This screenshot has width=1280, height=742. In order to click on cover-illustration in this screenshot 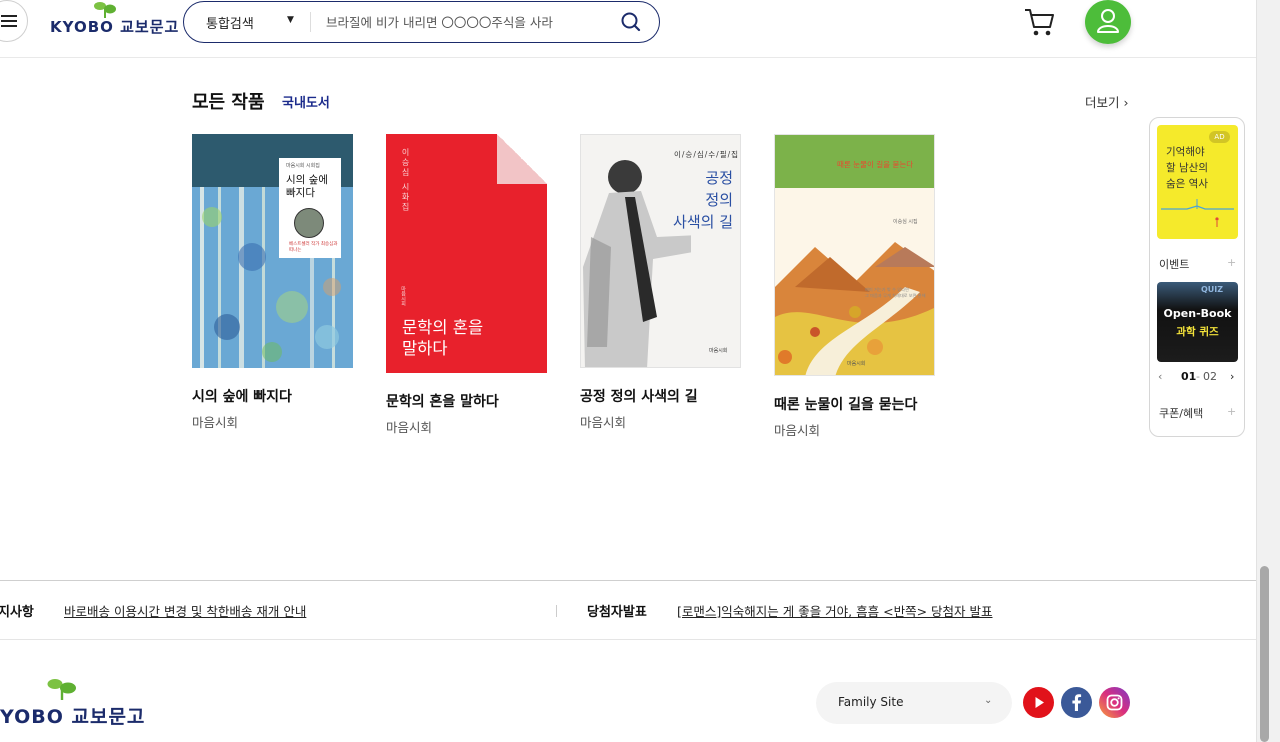, I will do `click(854, 308)`.